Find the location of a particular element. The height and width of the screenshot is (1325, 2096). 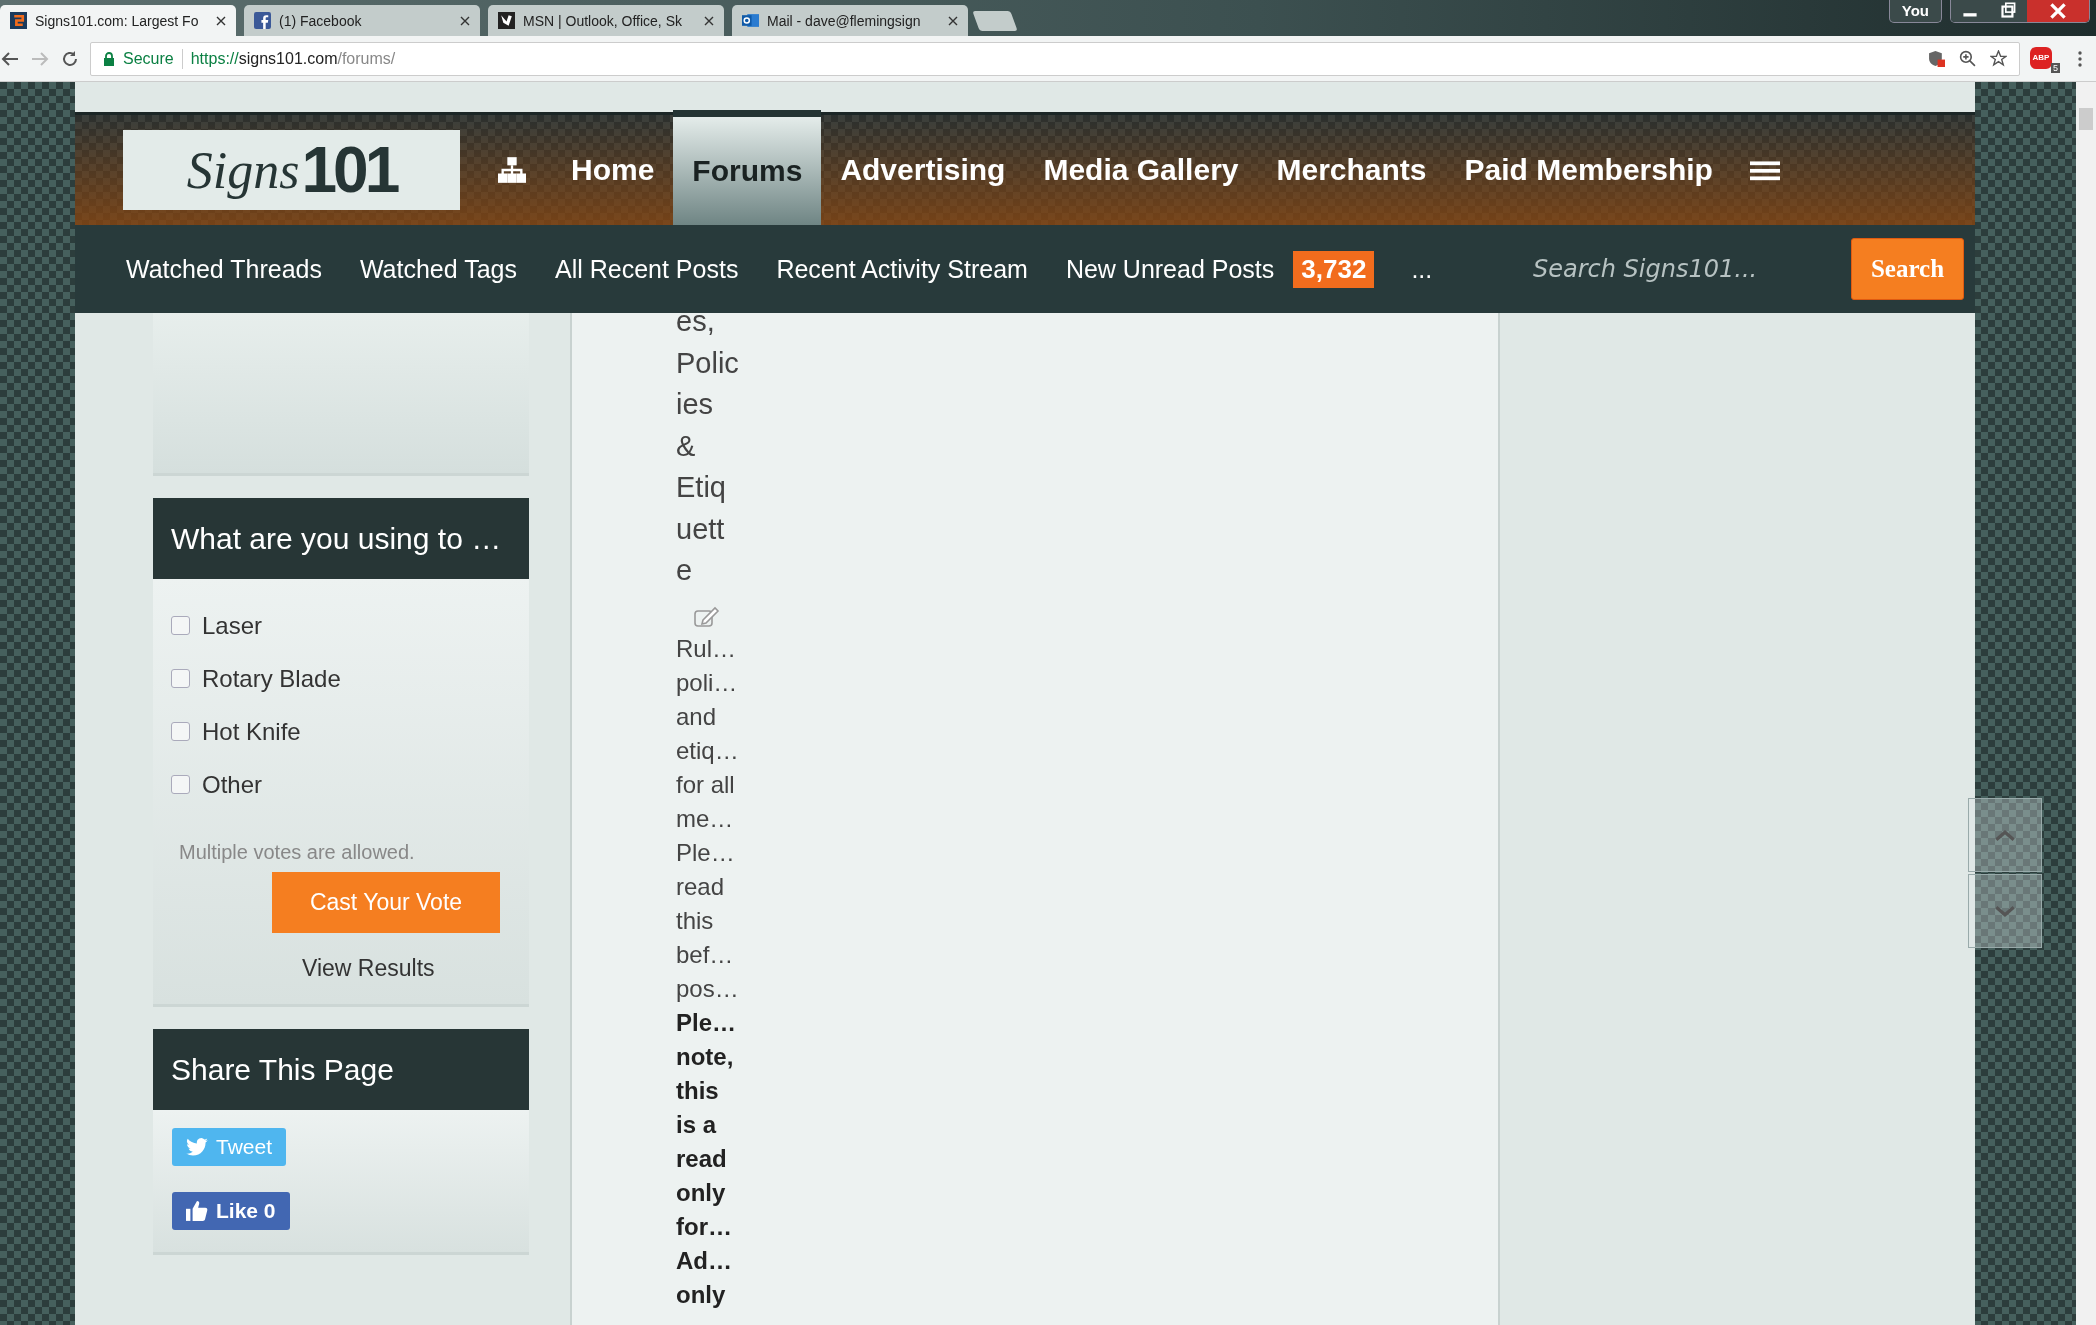

nav-tab: Home is located at coordinates (613, 170).